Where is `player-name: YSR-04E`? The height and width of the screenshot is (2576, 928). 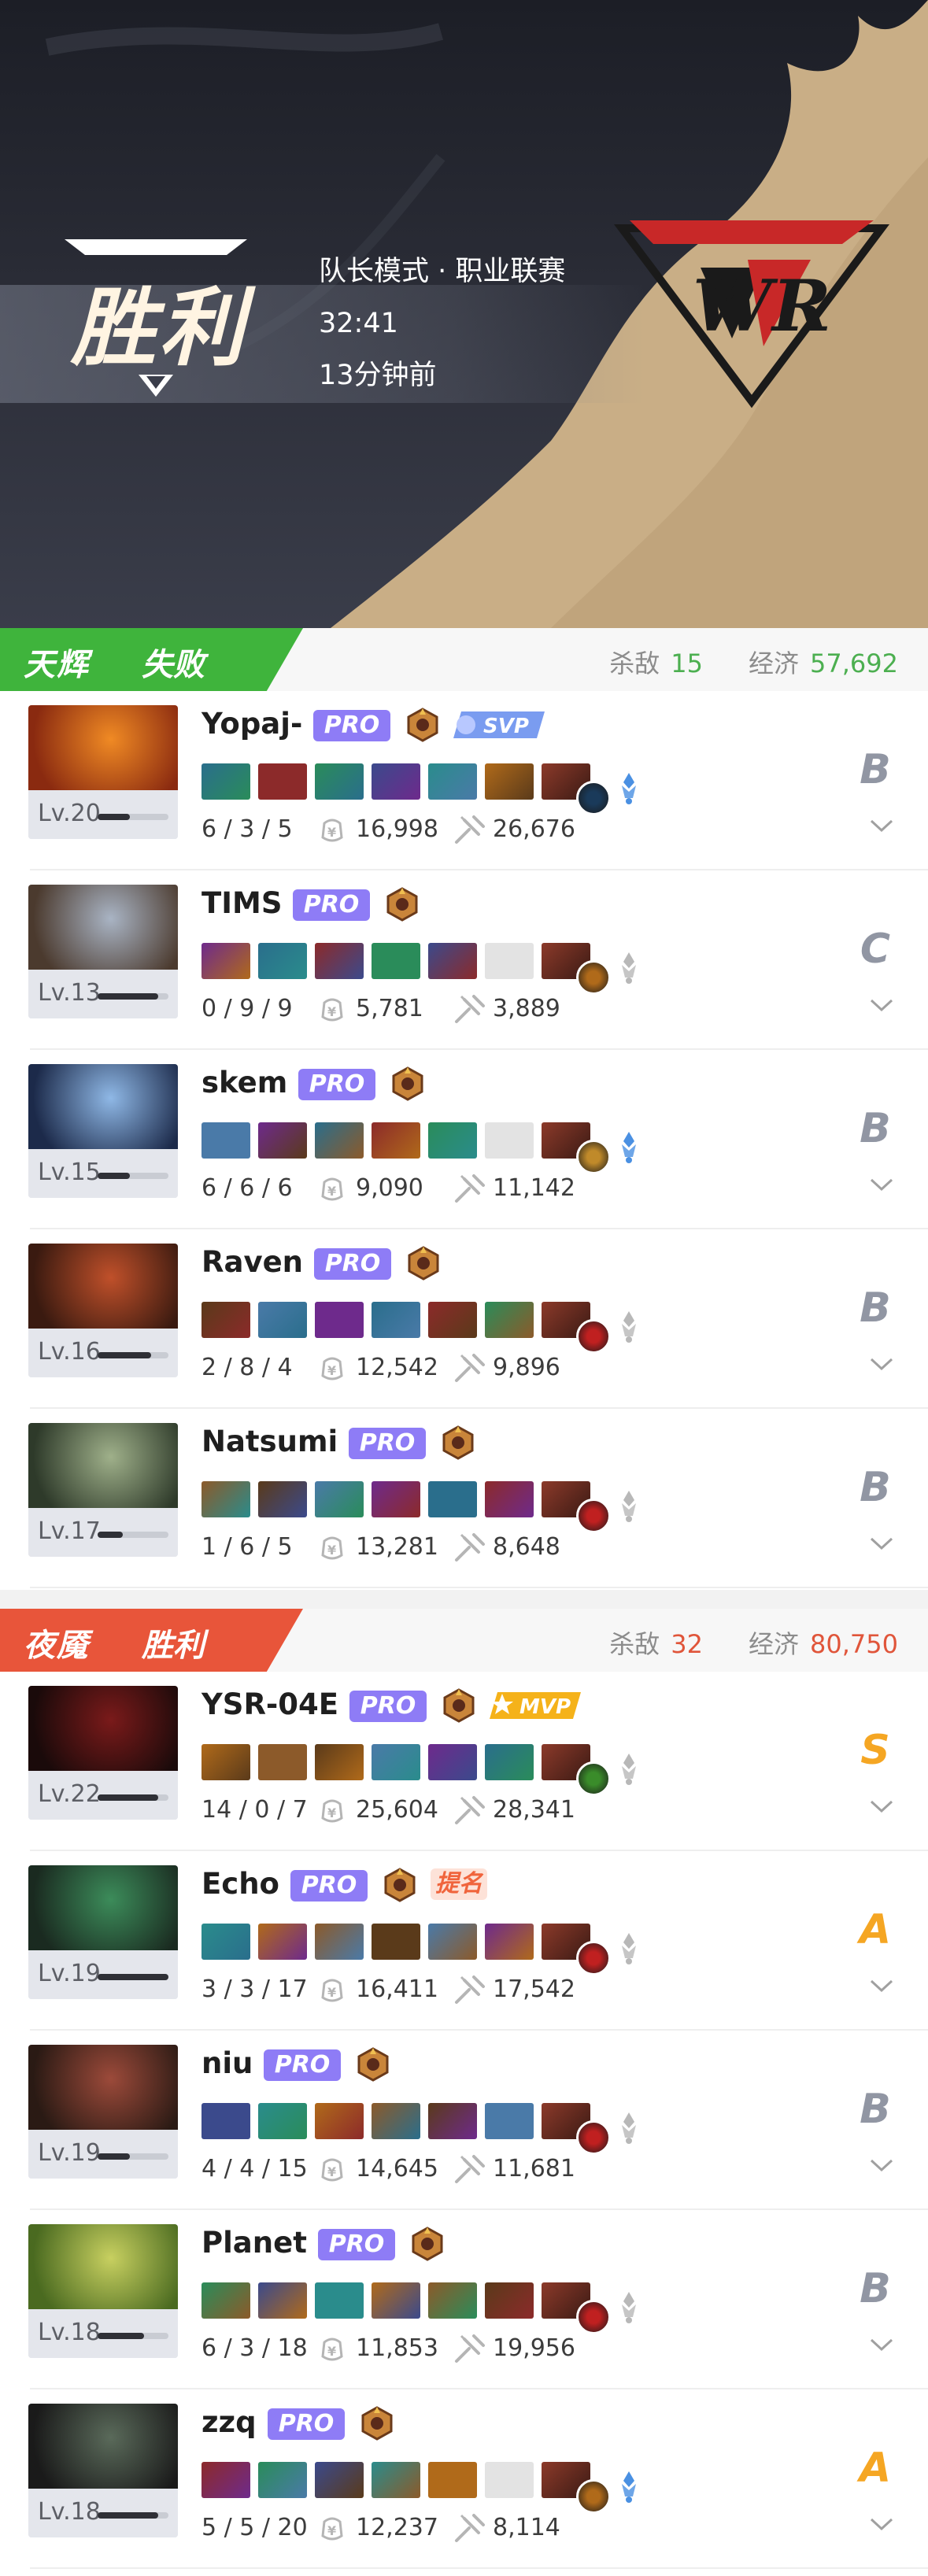
player-name: YSR-04E is located at coordinates (269, 1704).